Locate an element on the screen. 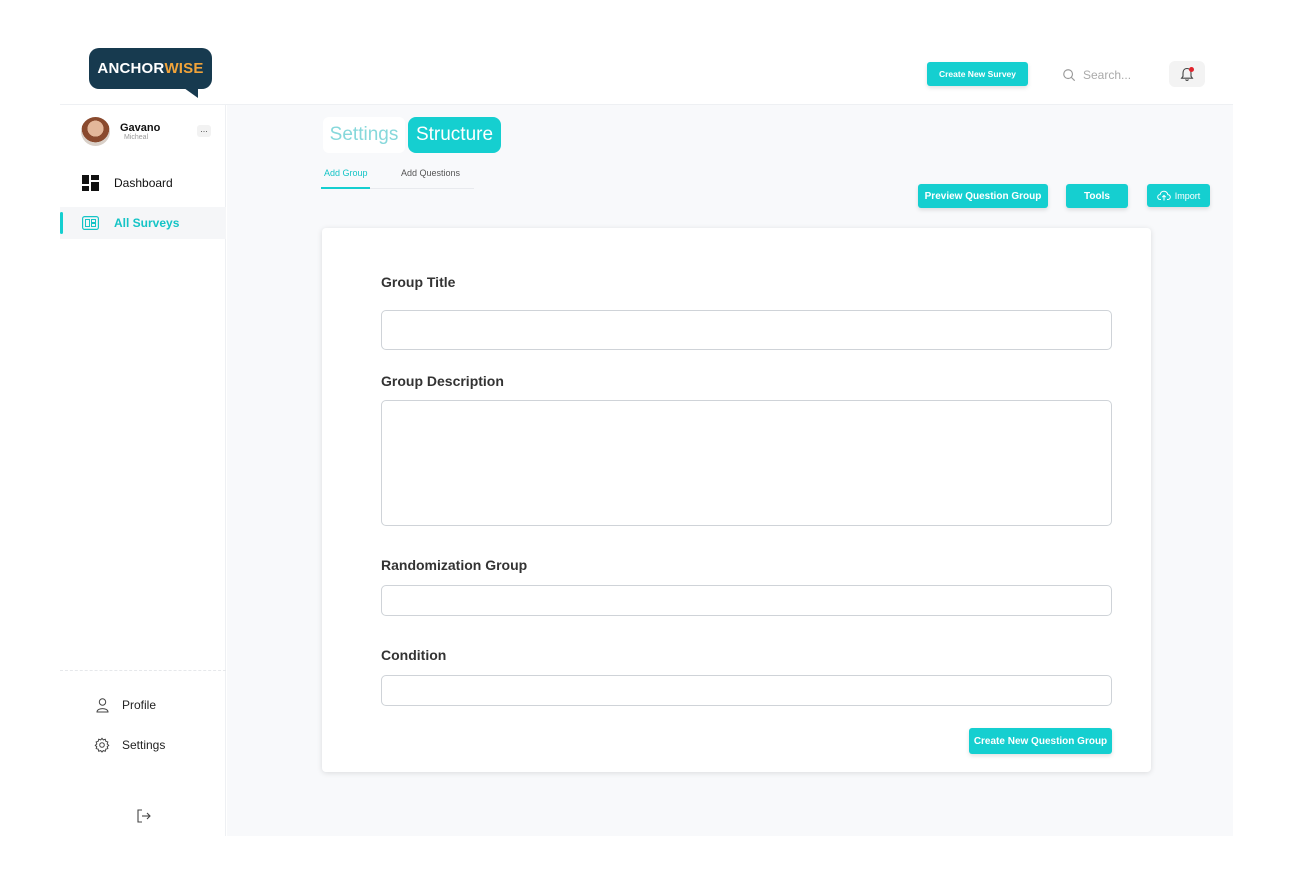 The width and height of the screenshot is (1300, 873). create-new-question-group-button: Create New Question Group is located at coordinates (1040, 741).